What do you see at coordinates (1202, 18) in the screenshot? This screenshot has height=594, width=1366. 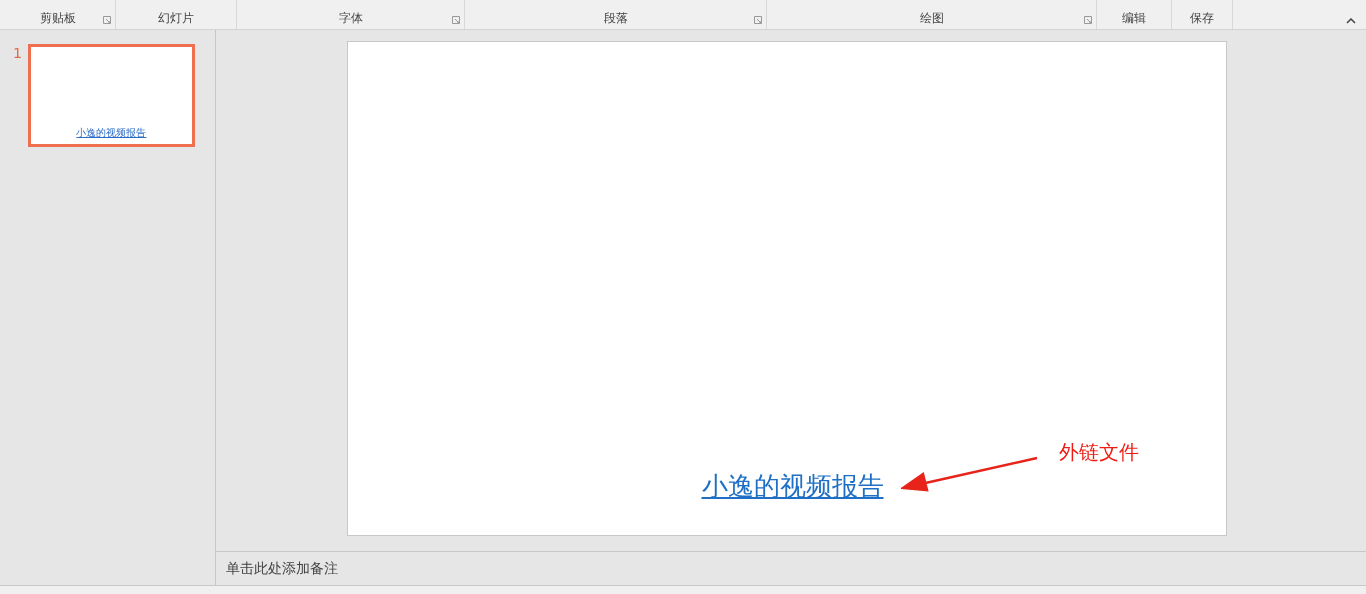 I see `group-label: 保存` at bounding box center [1202, 18].